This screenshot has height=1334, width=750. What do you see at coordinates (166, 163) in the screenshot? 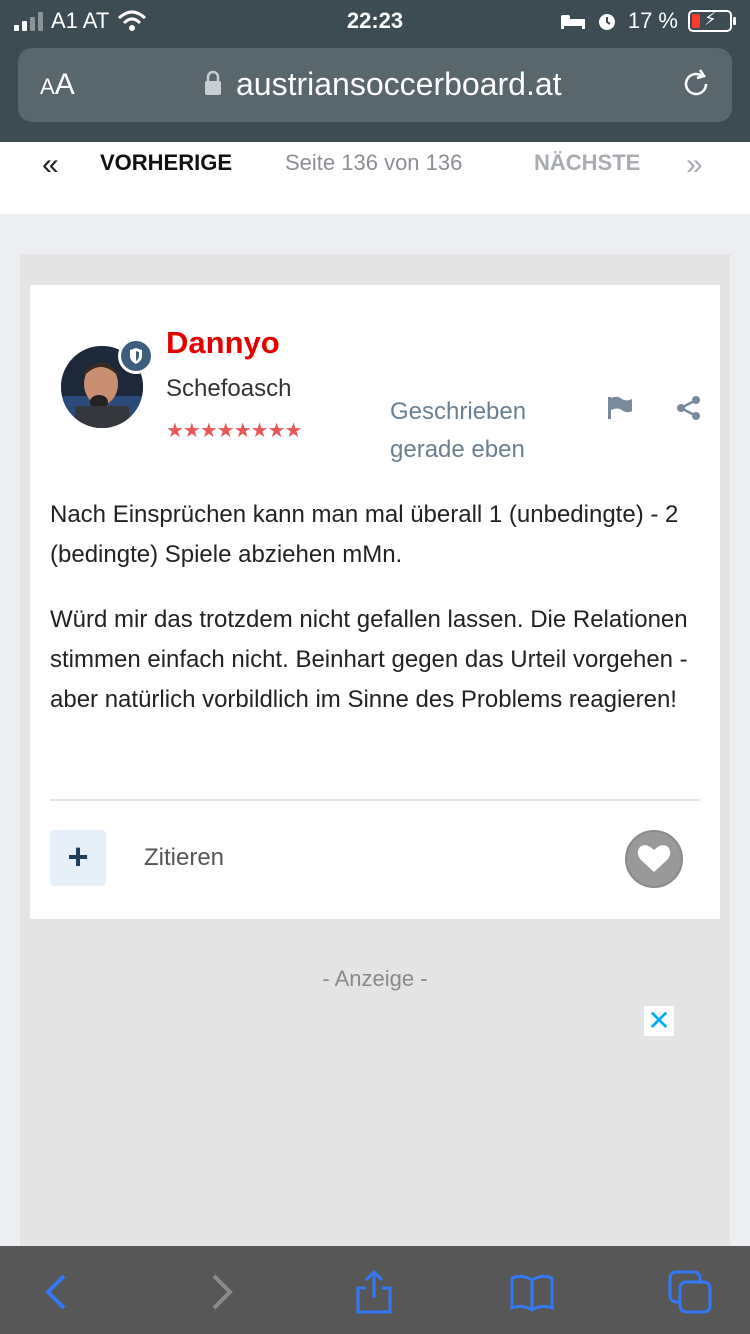
I see `previous-page-button: VORHERIGE` at bounding box center [166, 163].